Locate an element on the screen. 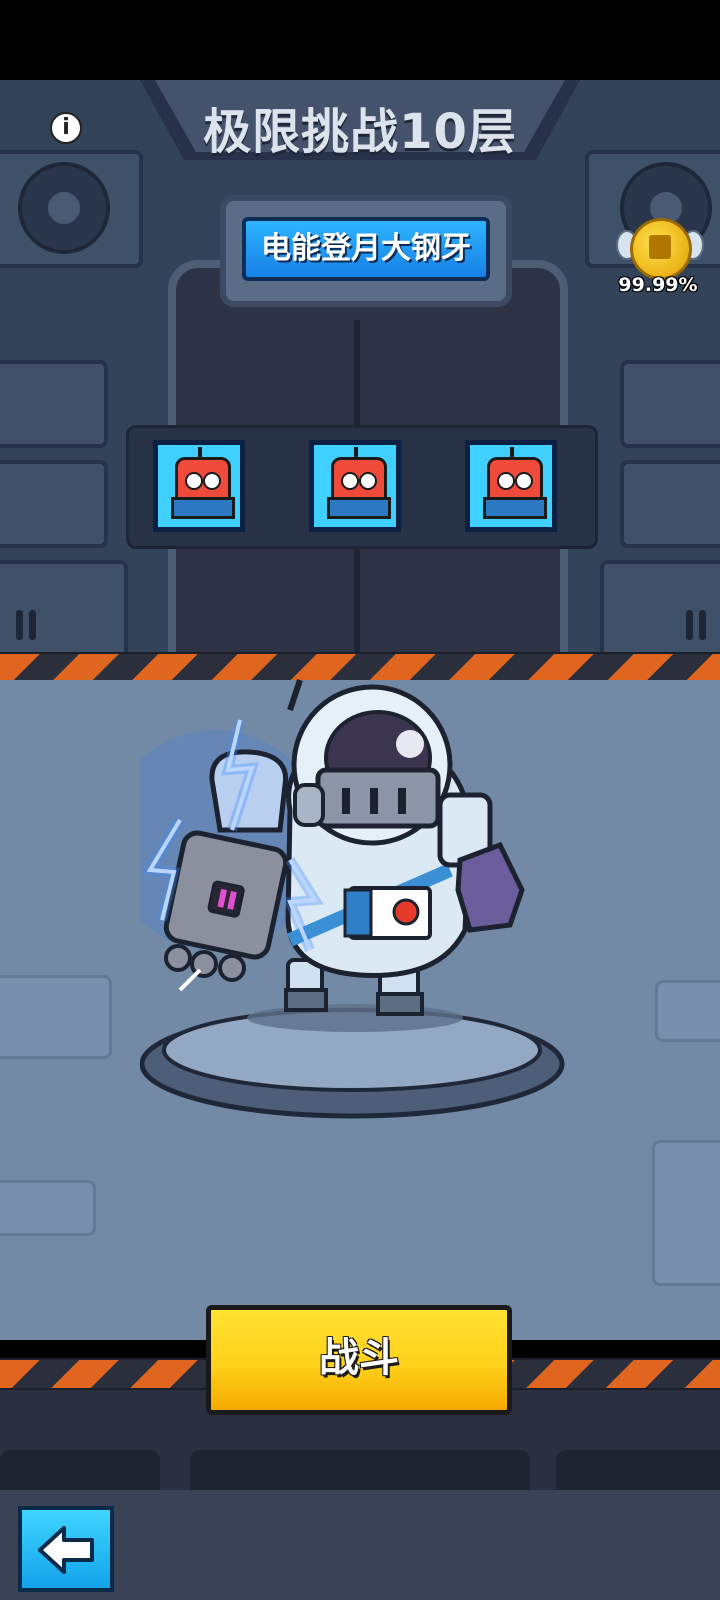  back-arrow-icon is located at coordinates (66, 1550).